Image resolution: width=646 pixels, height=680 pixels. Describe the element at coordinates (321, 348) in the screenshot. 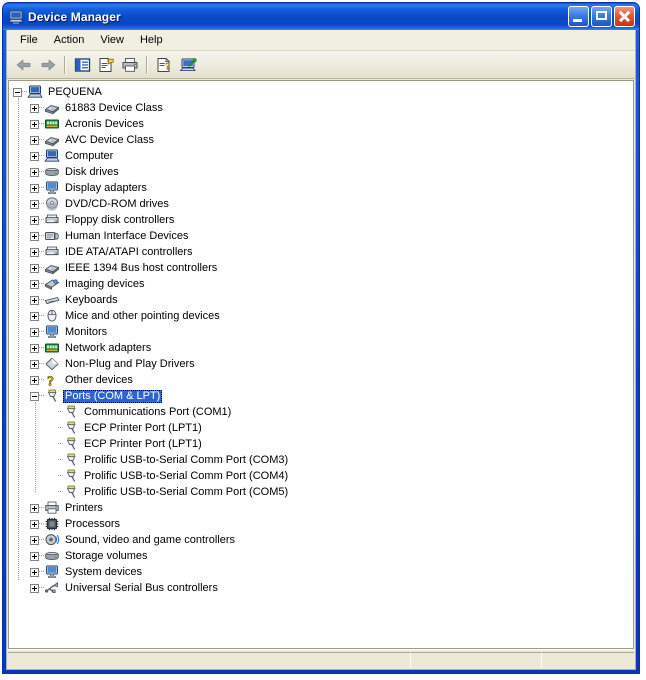

I see `tree-item: Network adapters` at that location.